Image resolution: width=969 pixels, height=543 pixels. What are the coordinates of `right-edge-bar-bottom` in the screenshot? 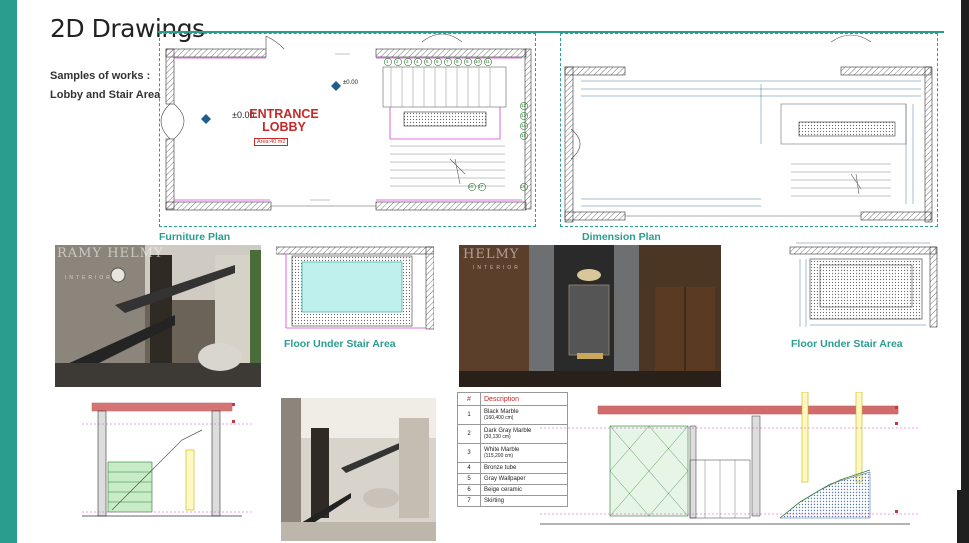 It's located at (963, 516).